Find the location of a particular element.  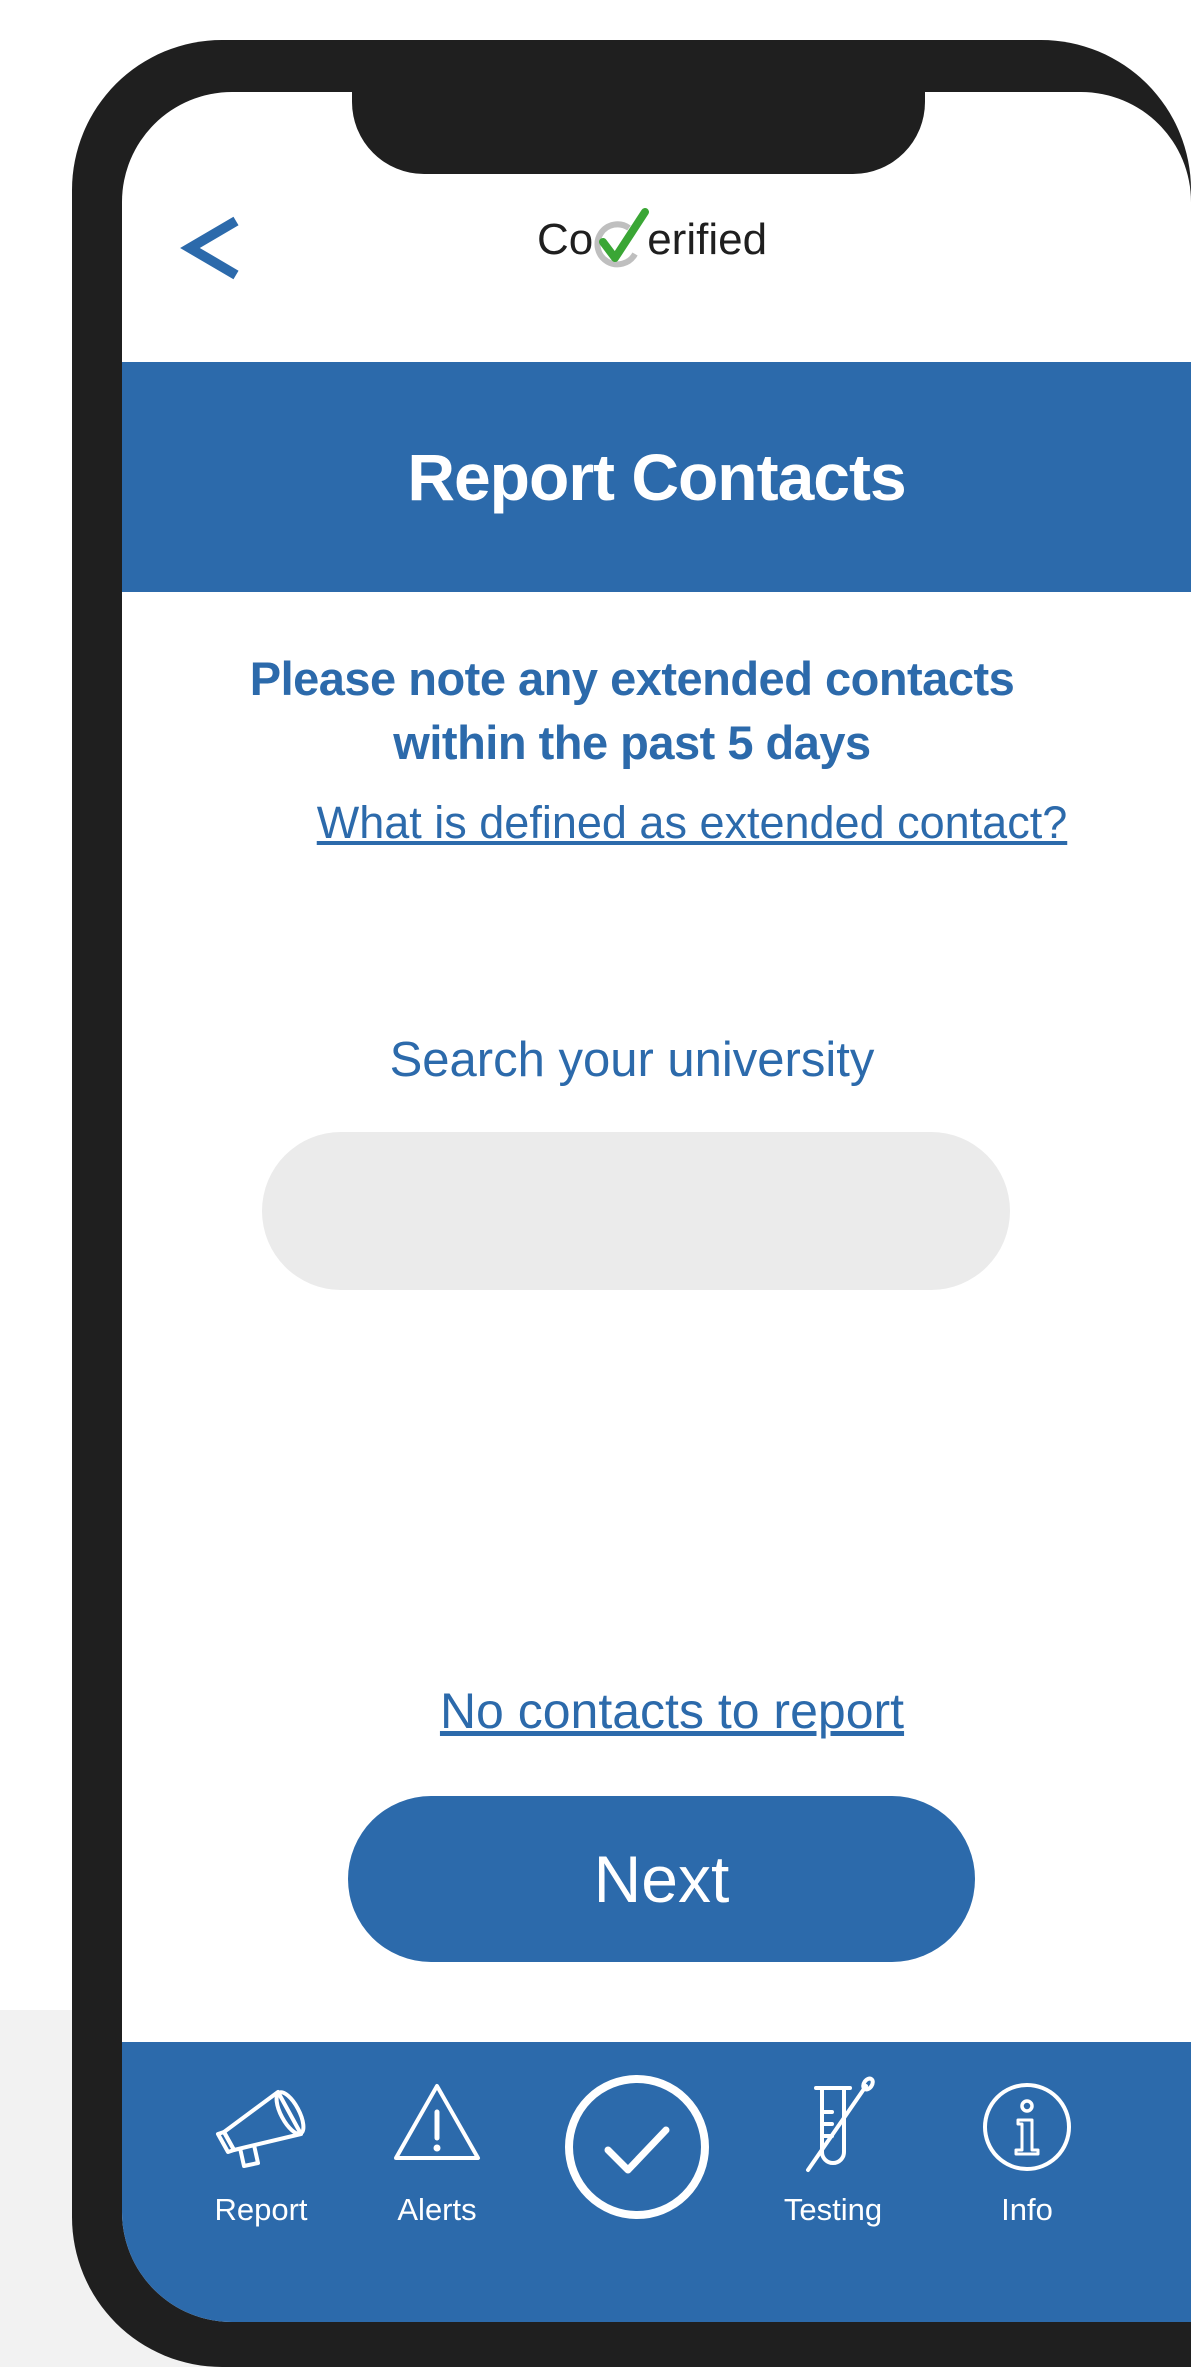

extended-contact-definition-link: What is defined as extended contact? is located at coordinates (686, 823).